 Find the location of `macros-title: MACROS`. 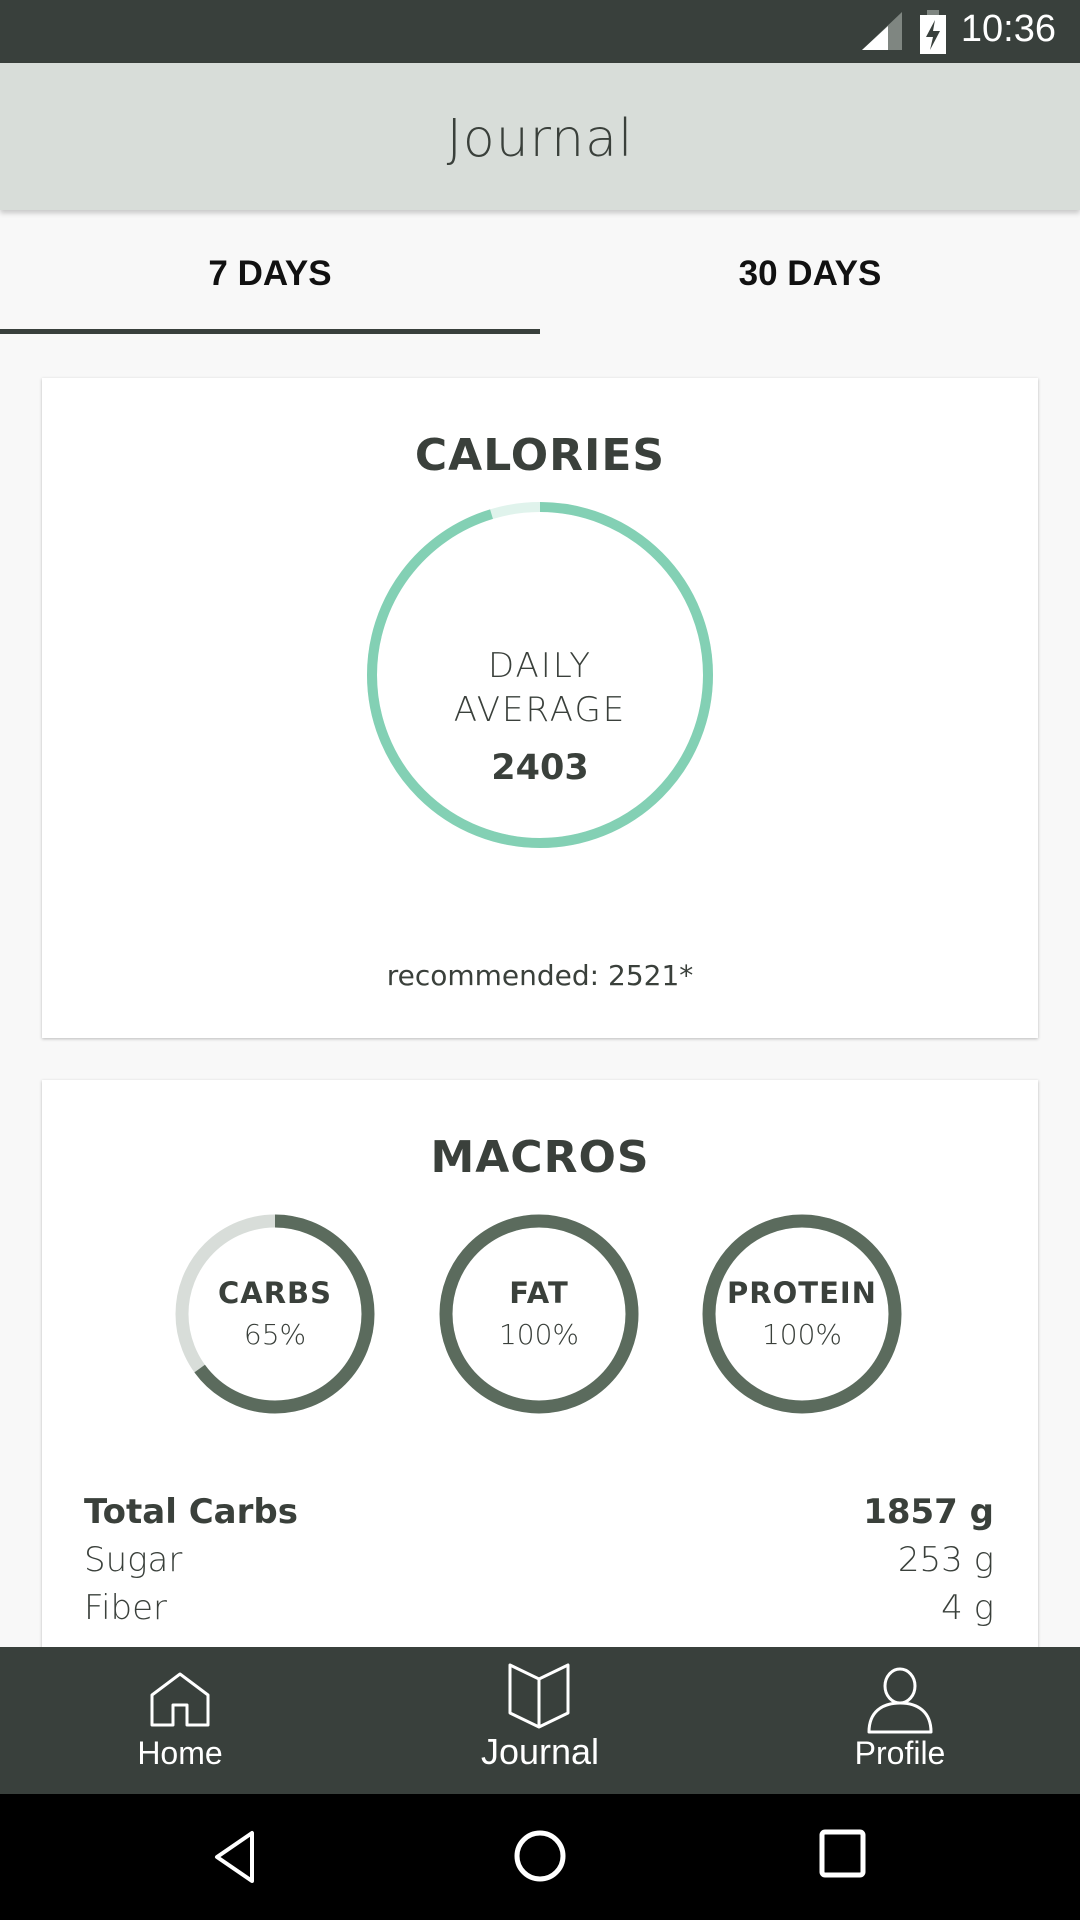

macros-title: MACROS is located at coordinates (540, 1157).